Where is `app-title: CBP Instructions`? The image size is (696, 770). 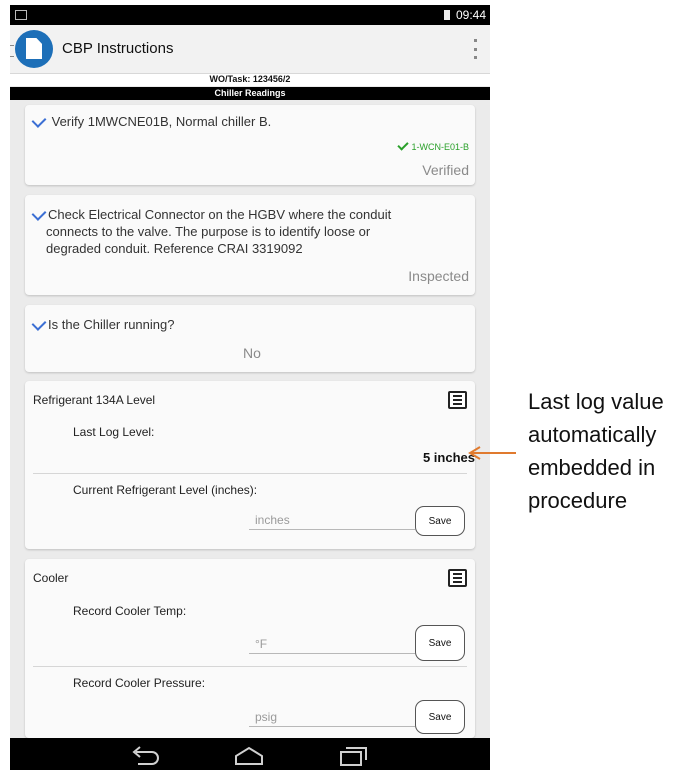
app-title: CBP Instructions is located at coordinates (118, 48).